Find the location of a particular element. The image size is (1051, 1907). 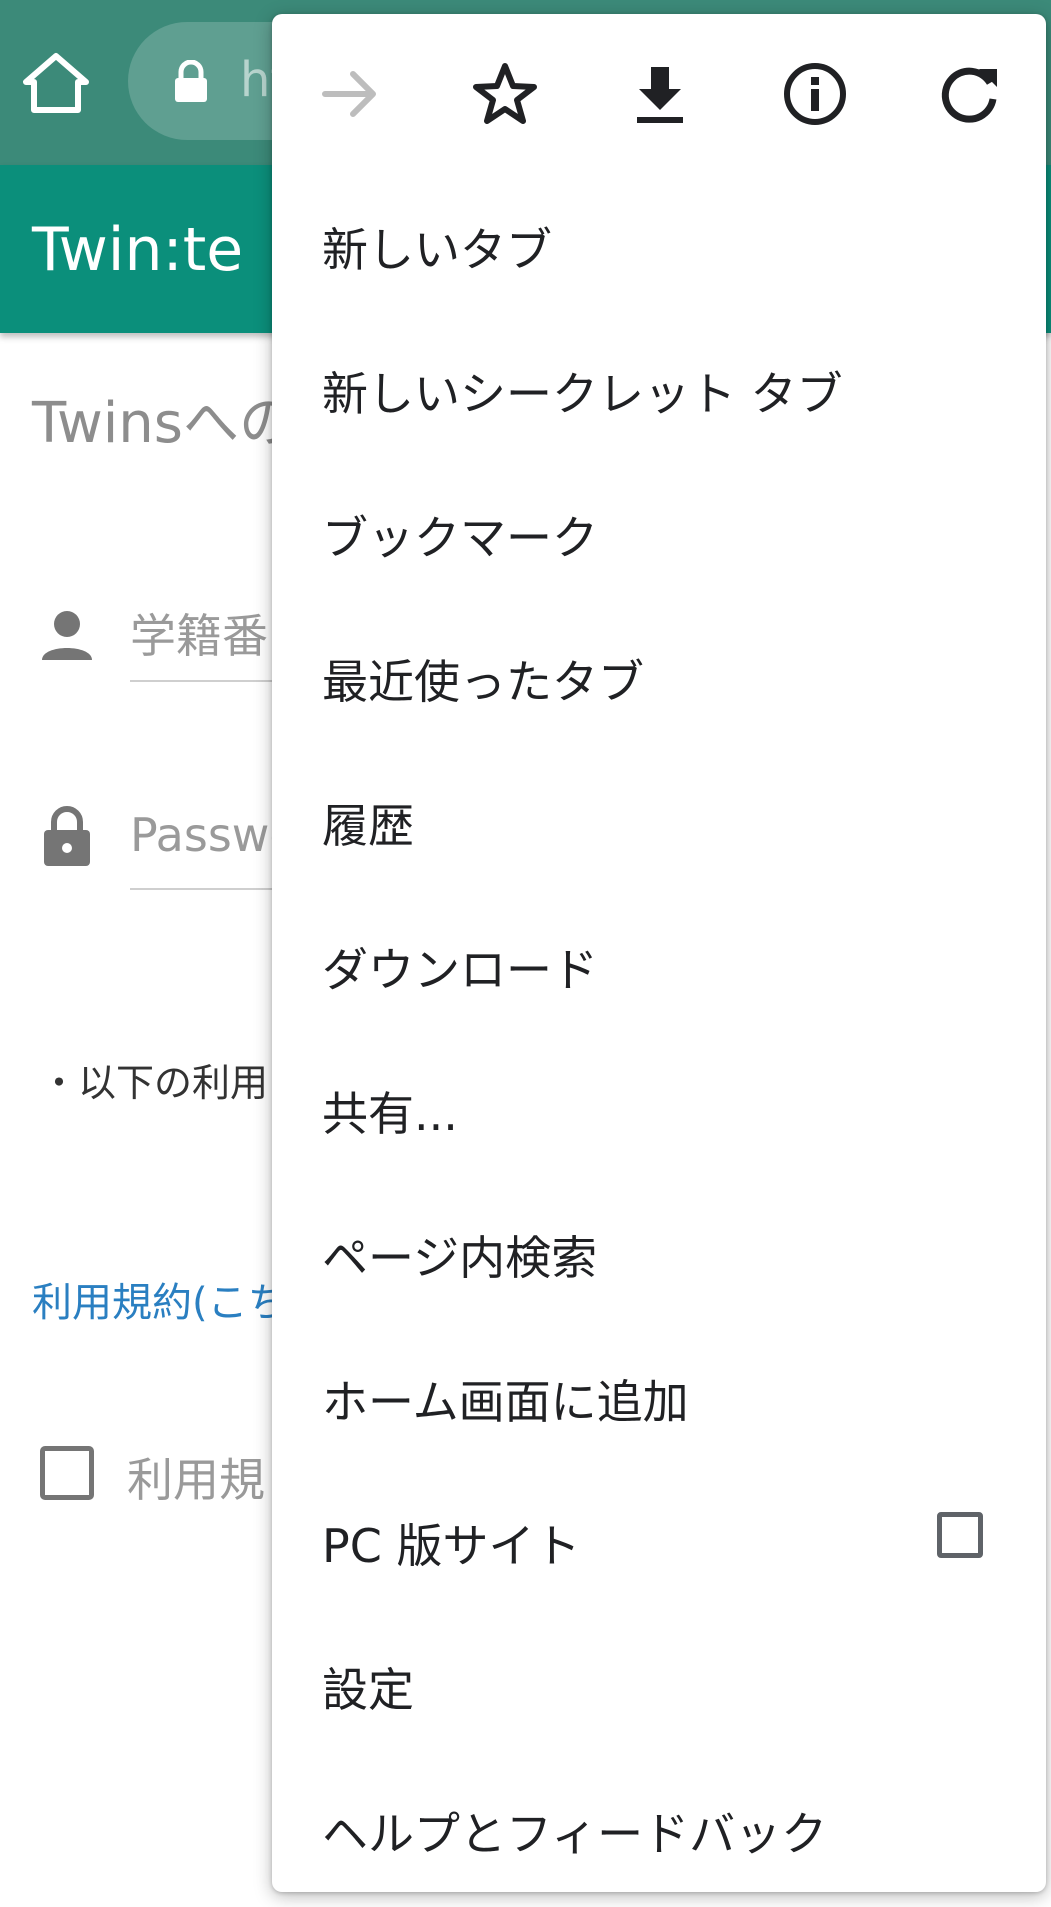

menu-item-label: 新しいシークレット タブ is located at coordinates (582, 394).